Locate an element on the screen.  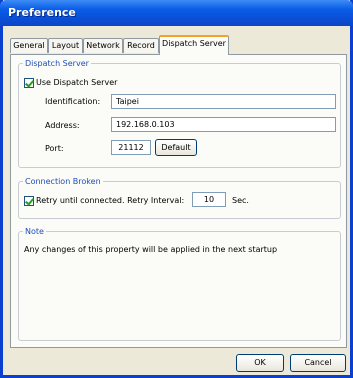
window-title: Preference is located at coordinates (42, 12).